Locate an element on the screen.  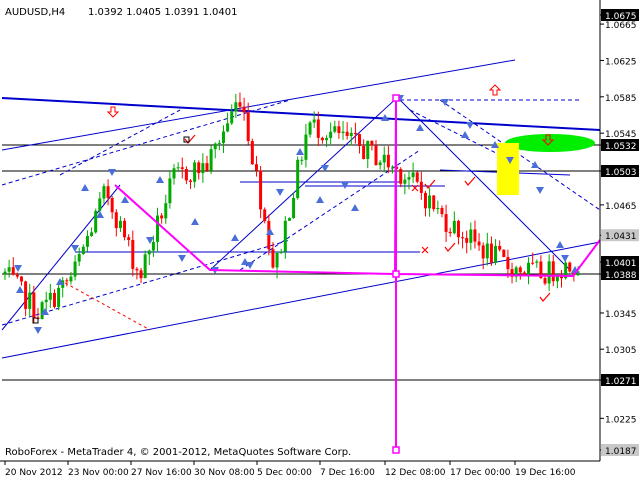
y-tick-label: 1.0465 is located at coordinates (621, 207).